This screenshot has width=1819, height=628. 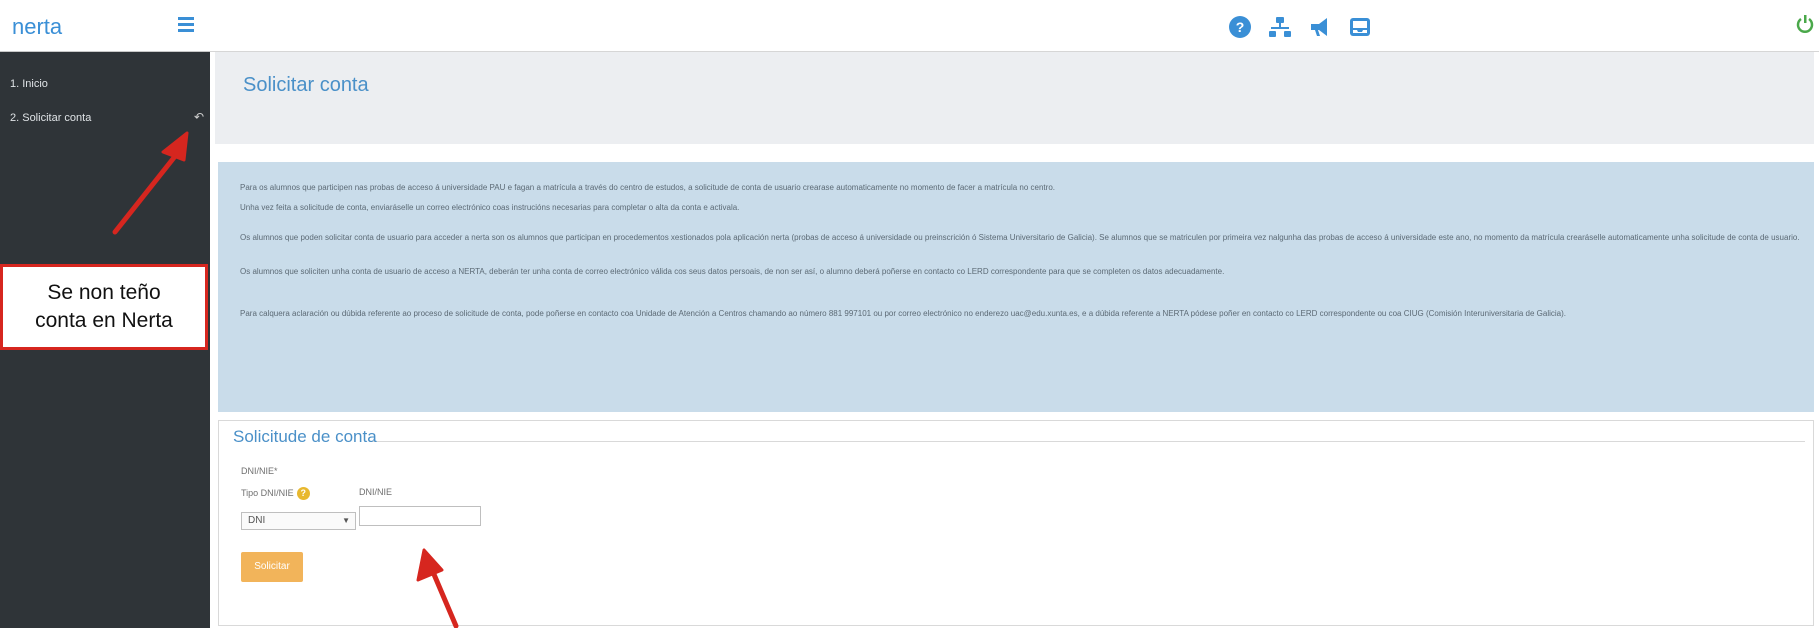 I want to click on brand-bar: nerta, so click(x=105, y=26).